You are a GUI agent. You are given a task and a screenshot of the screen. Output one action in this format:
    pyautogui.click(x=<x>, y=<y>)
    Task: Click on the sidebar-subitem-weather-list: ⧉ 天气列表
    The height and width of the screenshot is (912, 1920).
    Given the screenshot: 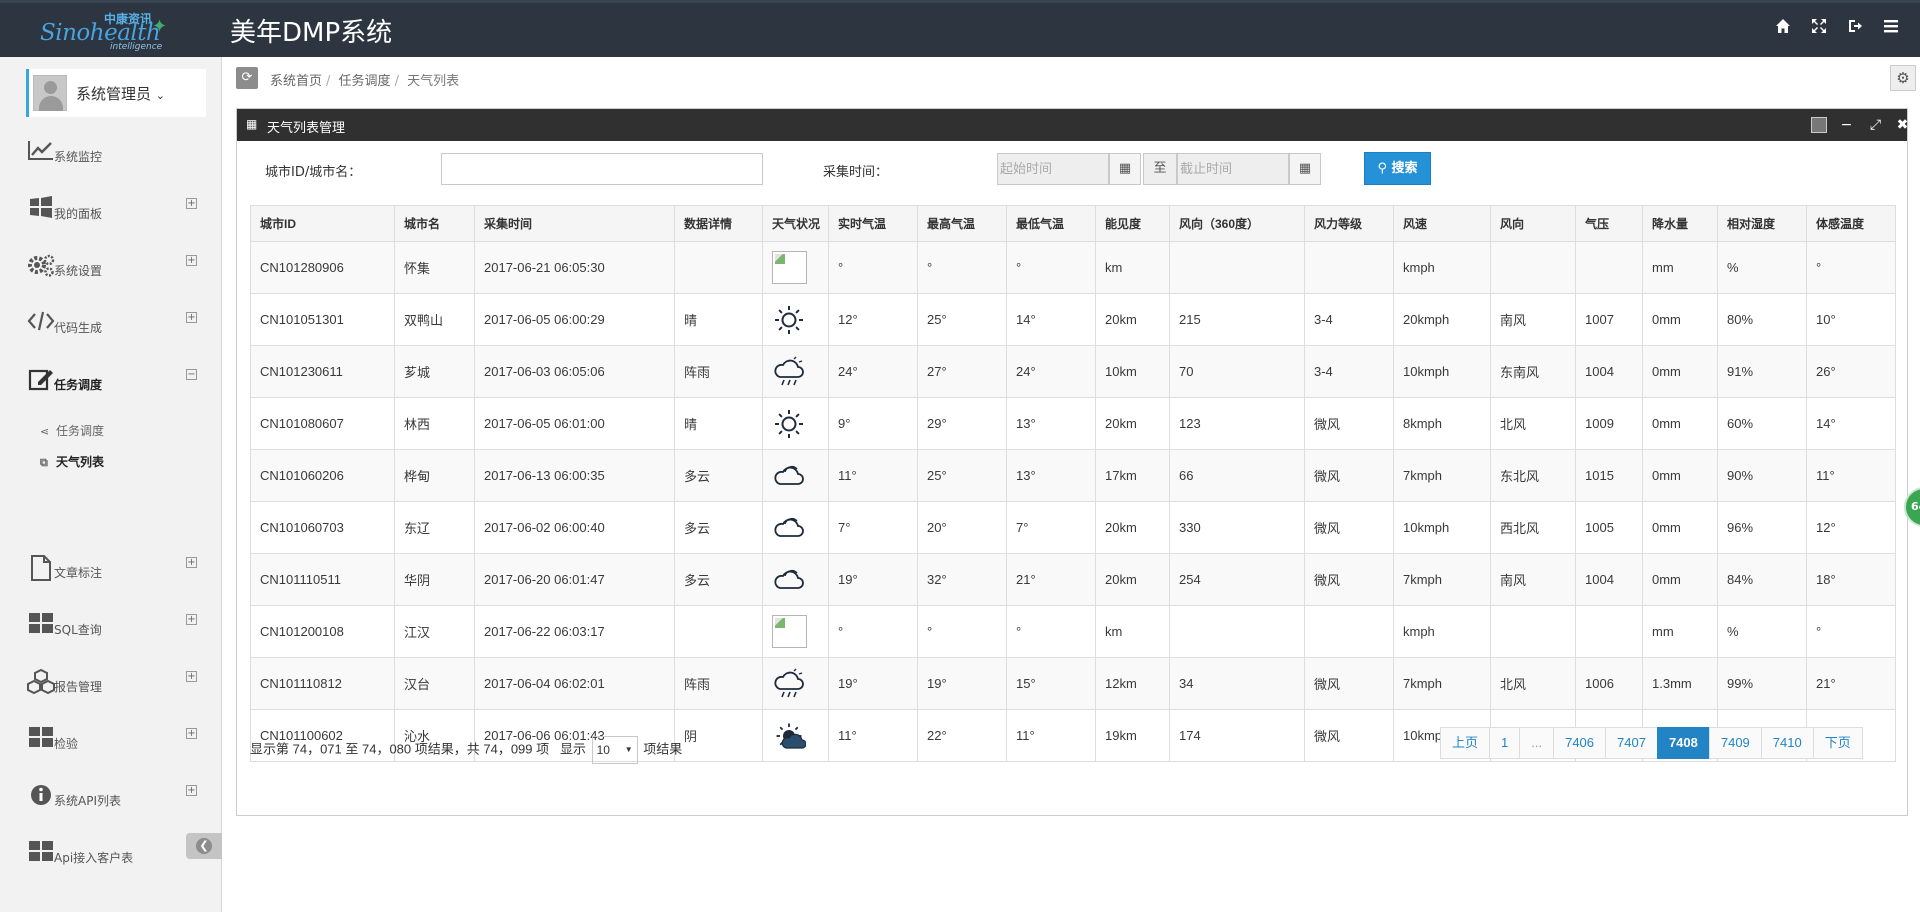 What is the action you would take?
    pyautogui.click(x=72, y=463)
    